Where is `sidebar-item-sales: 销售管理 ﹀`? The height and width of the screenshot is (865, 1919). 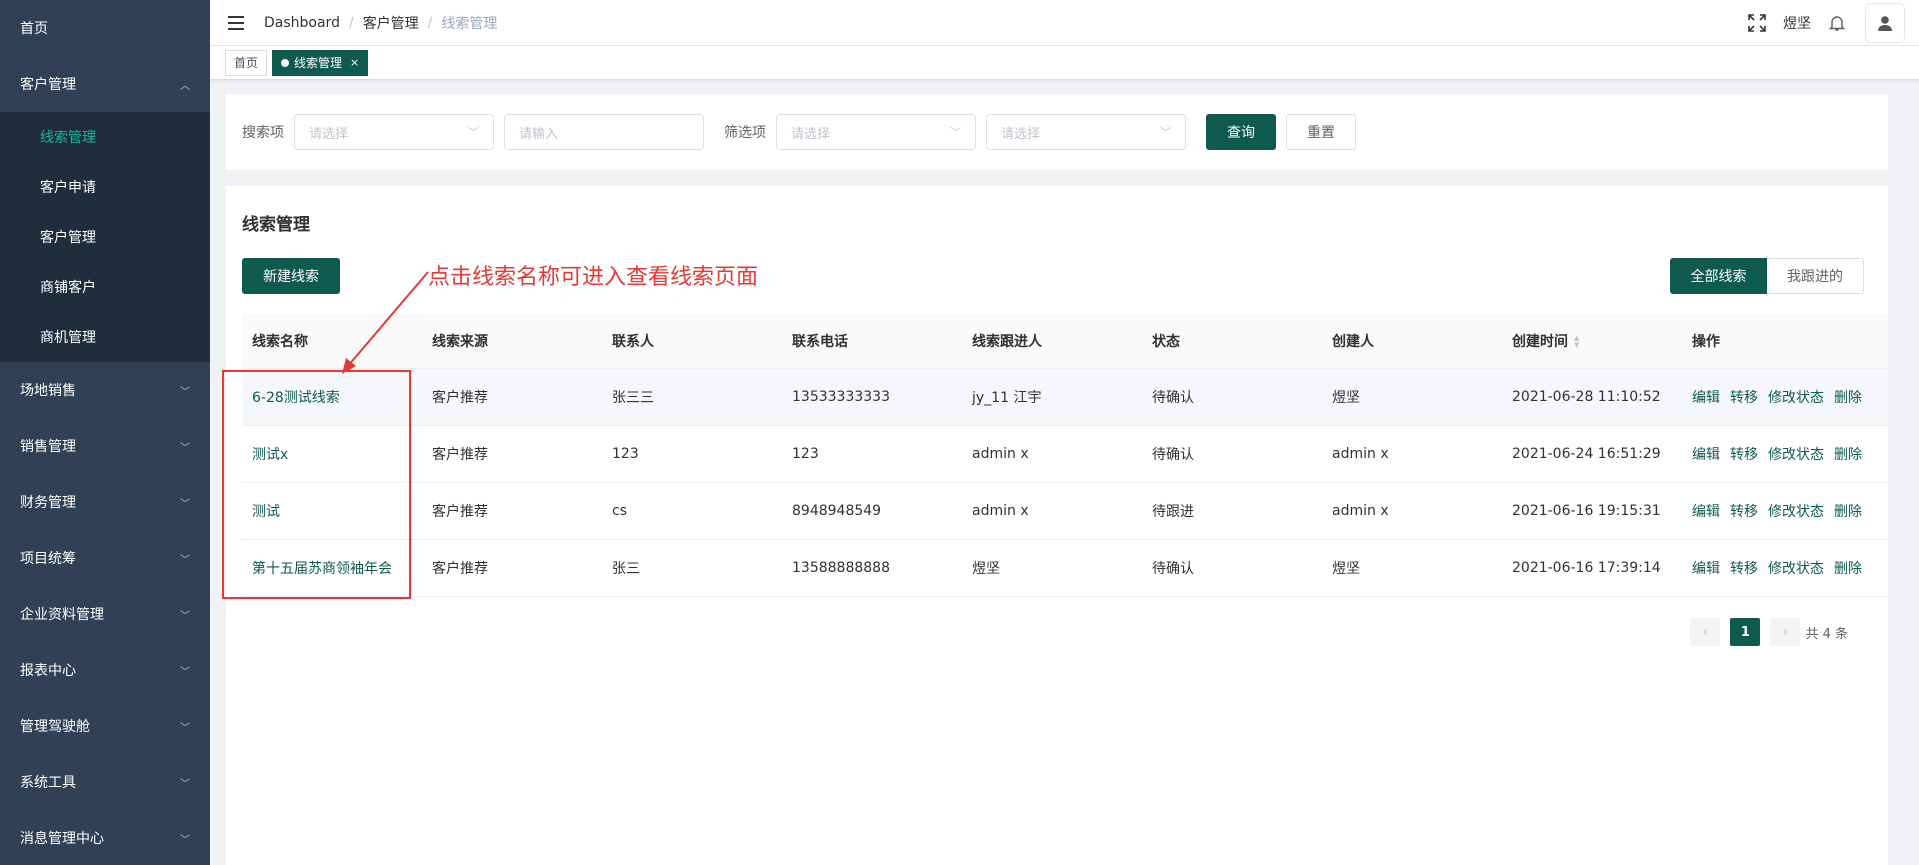 sidebar-item-sales: 销售管理 ﹀ is located at coordinates (105, 446).